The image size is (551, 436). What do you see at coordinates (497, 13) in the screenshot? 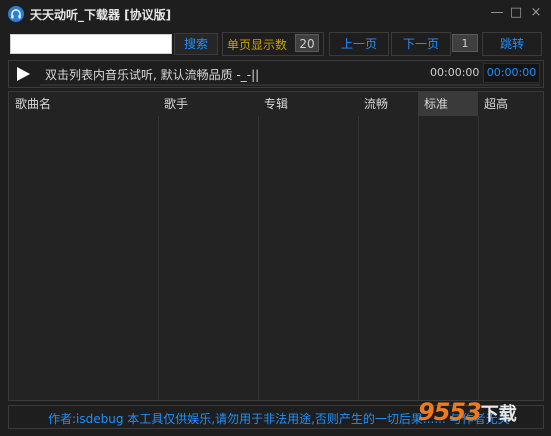
I see `minimize-button: —` at bounding box center [497, 13].